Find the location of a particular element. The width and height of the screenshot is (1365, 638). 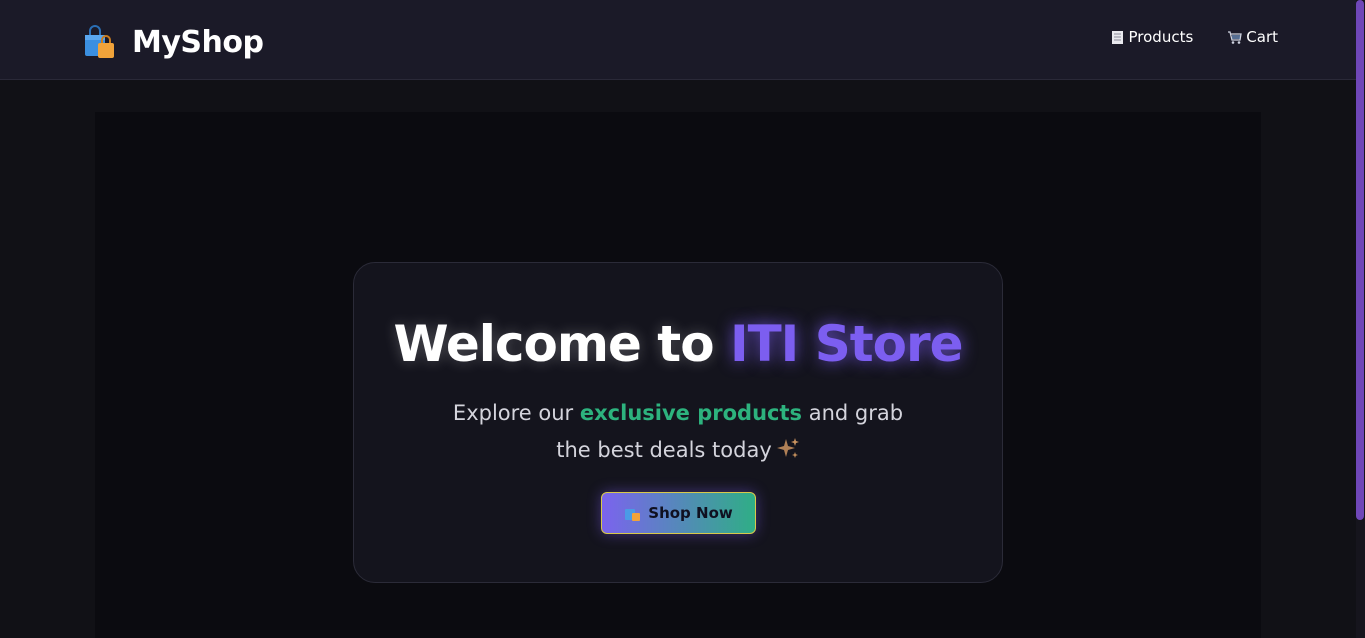

nav-links: Products Cart is located at coordinates (1177, 37).